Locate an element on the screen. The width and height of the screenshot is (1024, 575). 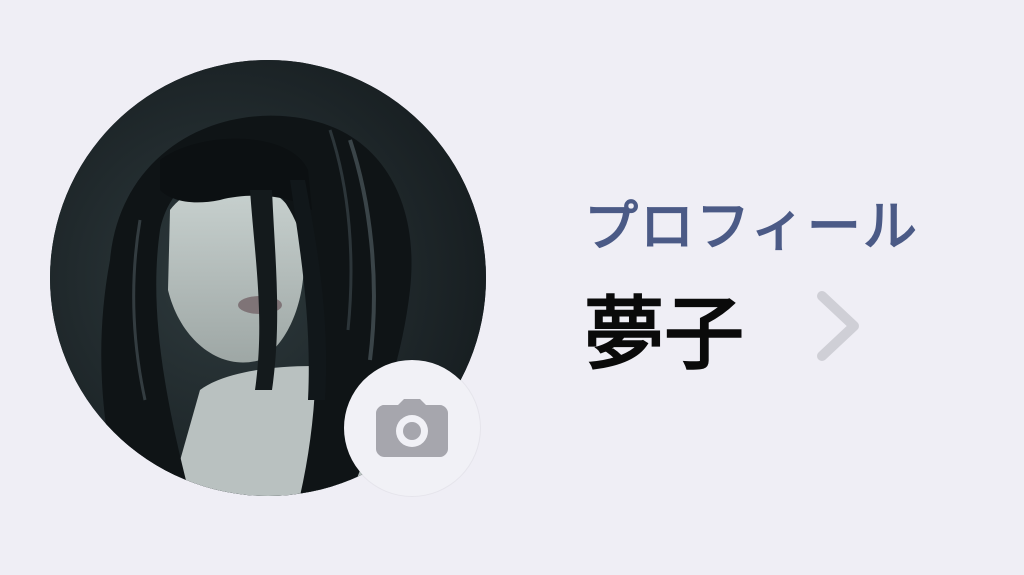
change-photo-button is located at coordinates (412, 428).